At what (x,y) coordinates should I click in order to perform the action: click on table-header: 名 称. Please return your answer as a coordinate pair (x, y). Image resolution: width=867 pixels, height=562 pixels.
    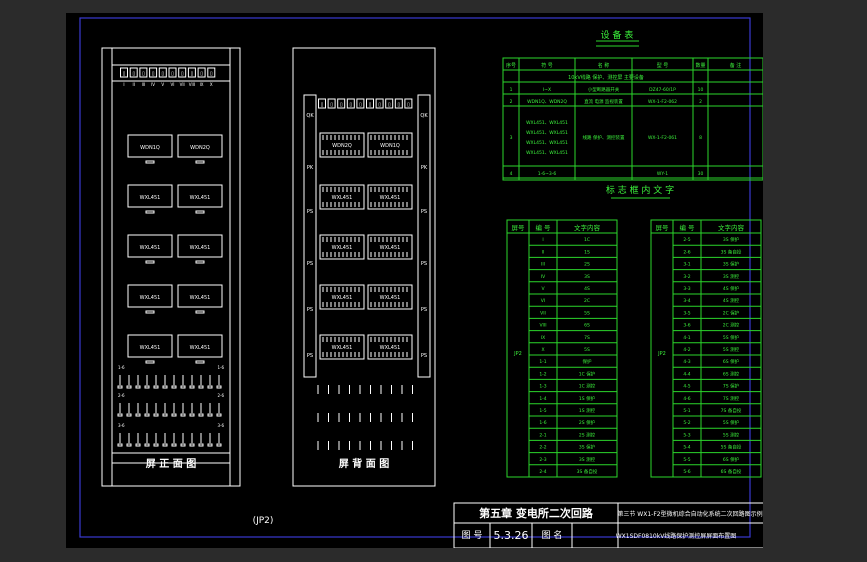
    Looking at the image, I should click on (604, 65).